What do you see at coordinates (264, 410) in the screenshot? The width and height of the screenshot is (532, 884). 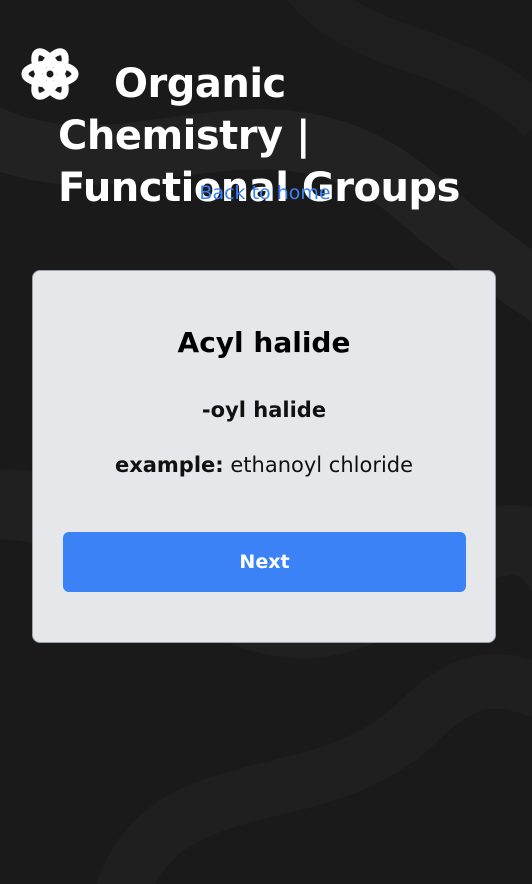 I see `group-suffix: -oyl halide` at bounding box center [264, 410].